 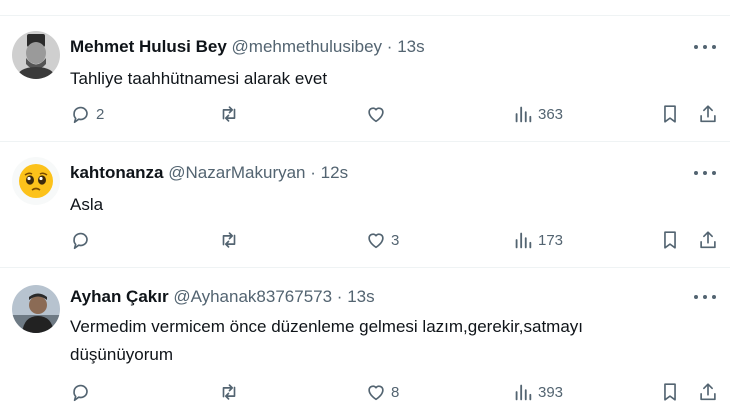 I want to click on action-bar: 2 363, so click(x=365, y=114).